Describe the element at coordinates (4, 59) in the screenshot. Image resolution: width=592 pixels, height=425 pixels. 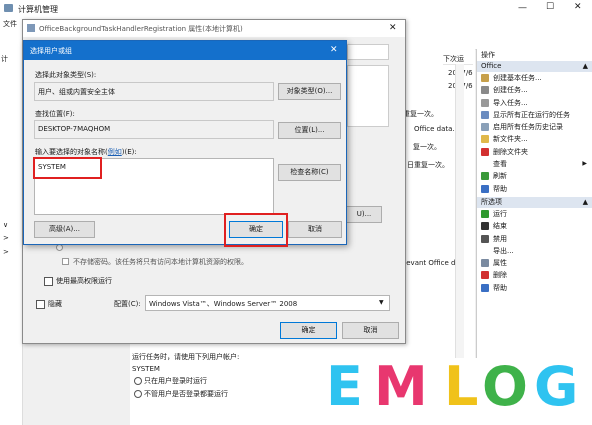
I see `tree-root-label: 计` at that location.